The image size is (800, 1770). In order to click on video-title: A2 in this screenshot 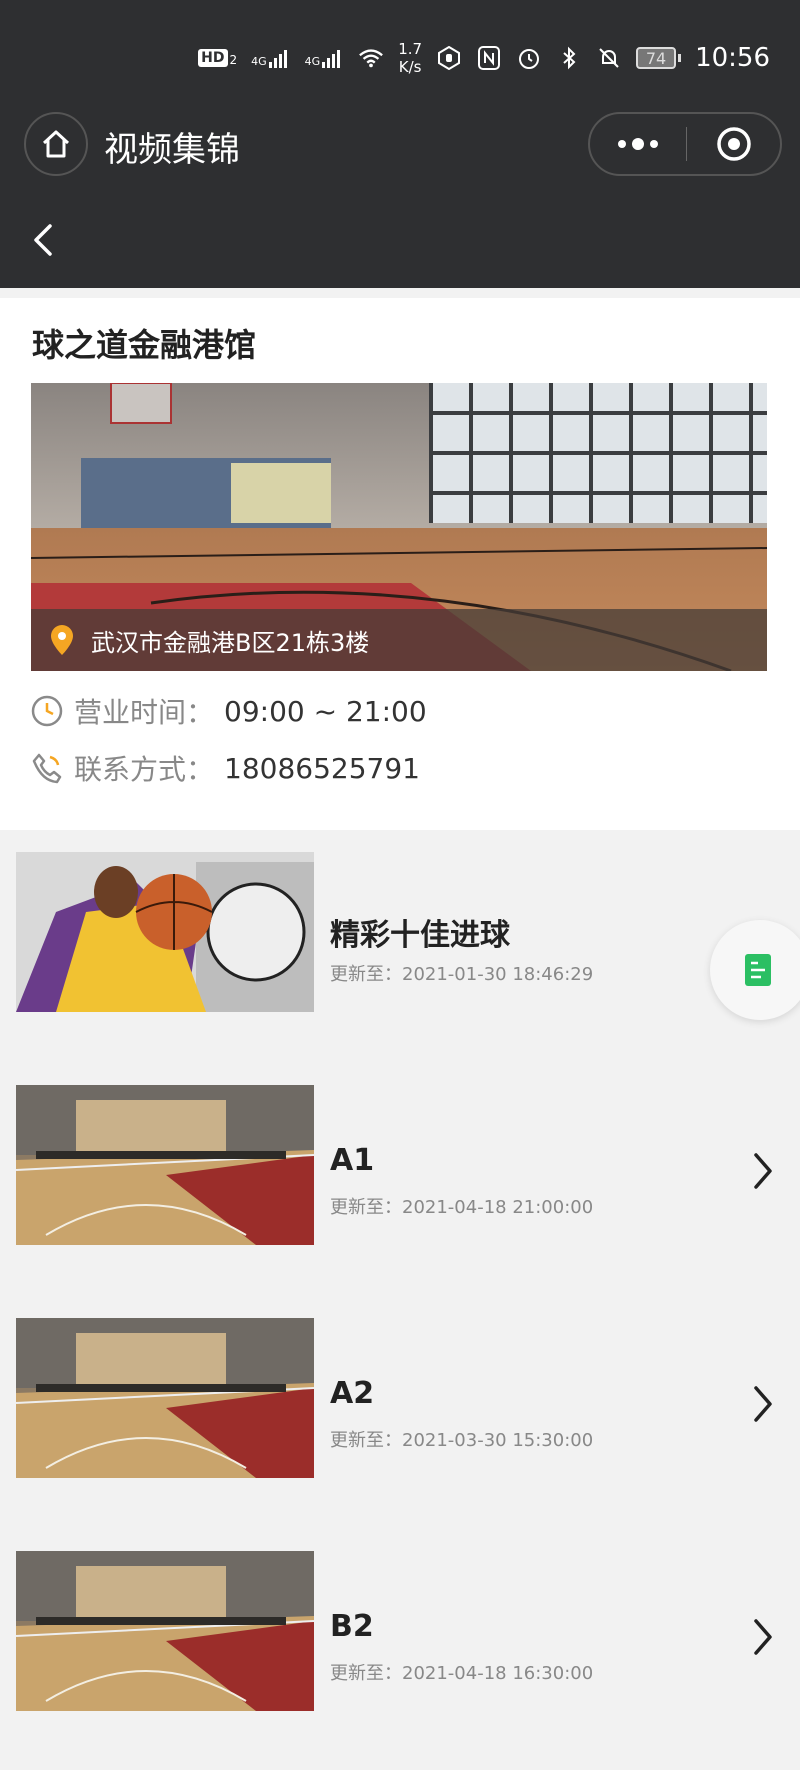, I will do `click(352, 1393)`.